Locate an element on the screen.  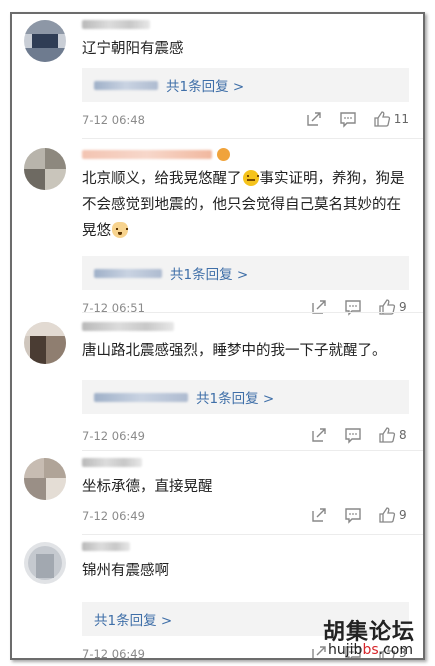
comment-actions: 11 is located at coordinates (349, 119).